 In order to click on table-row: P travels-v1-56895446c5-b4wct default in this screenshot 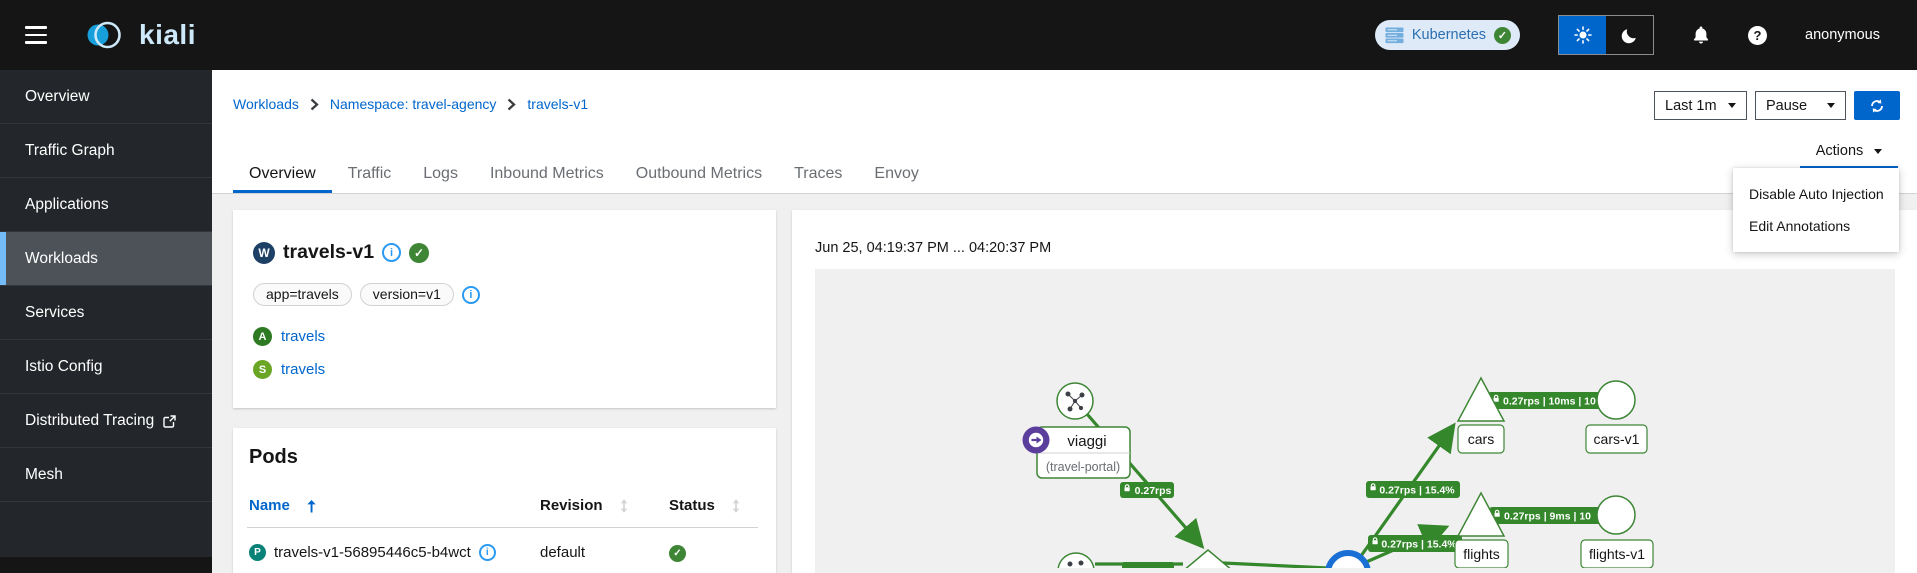, I will do `click(502, 550)`.